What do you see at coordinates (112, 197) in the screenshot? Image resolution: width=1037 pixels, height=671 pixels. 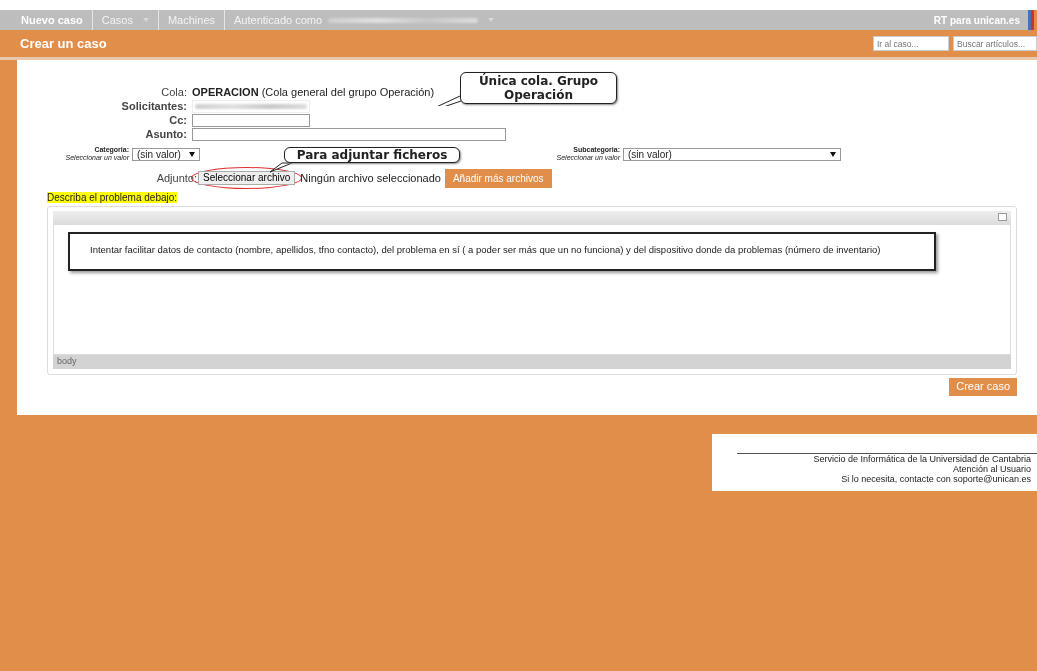 I see `field-label: Describa el problema debajo:` at bounding box center [112, 197].